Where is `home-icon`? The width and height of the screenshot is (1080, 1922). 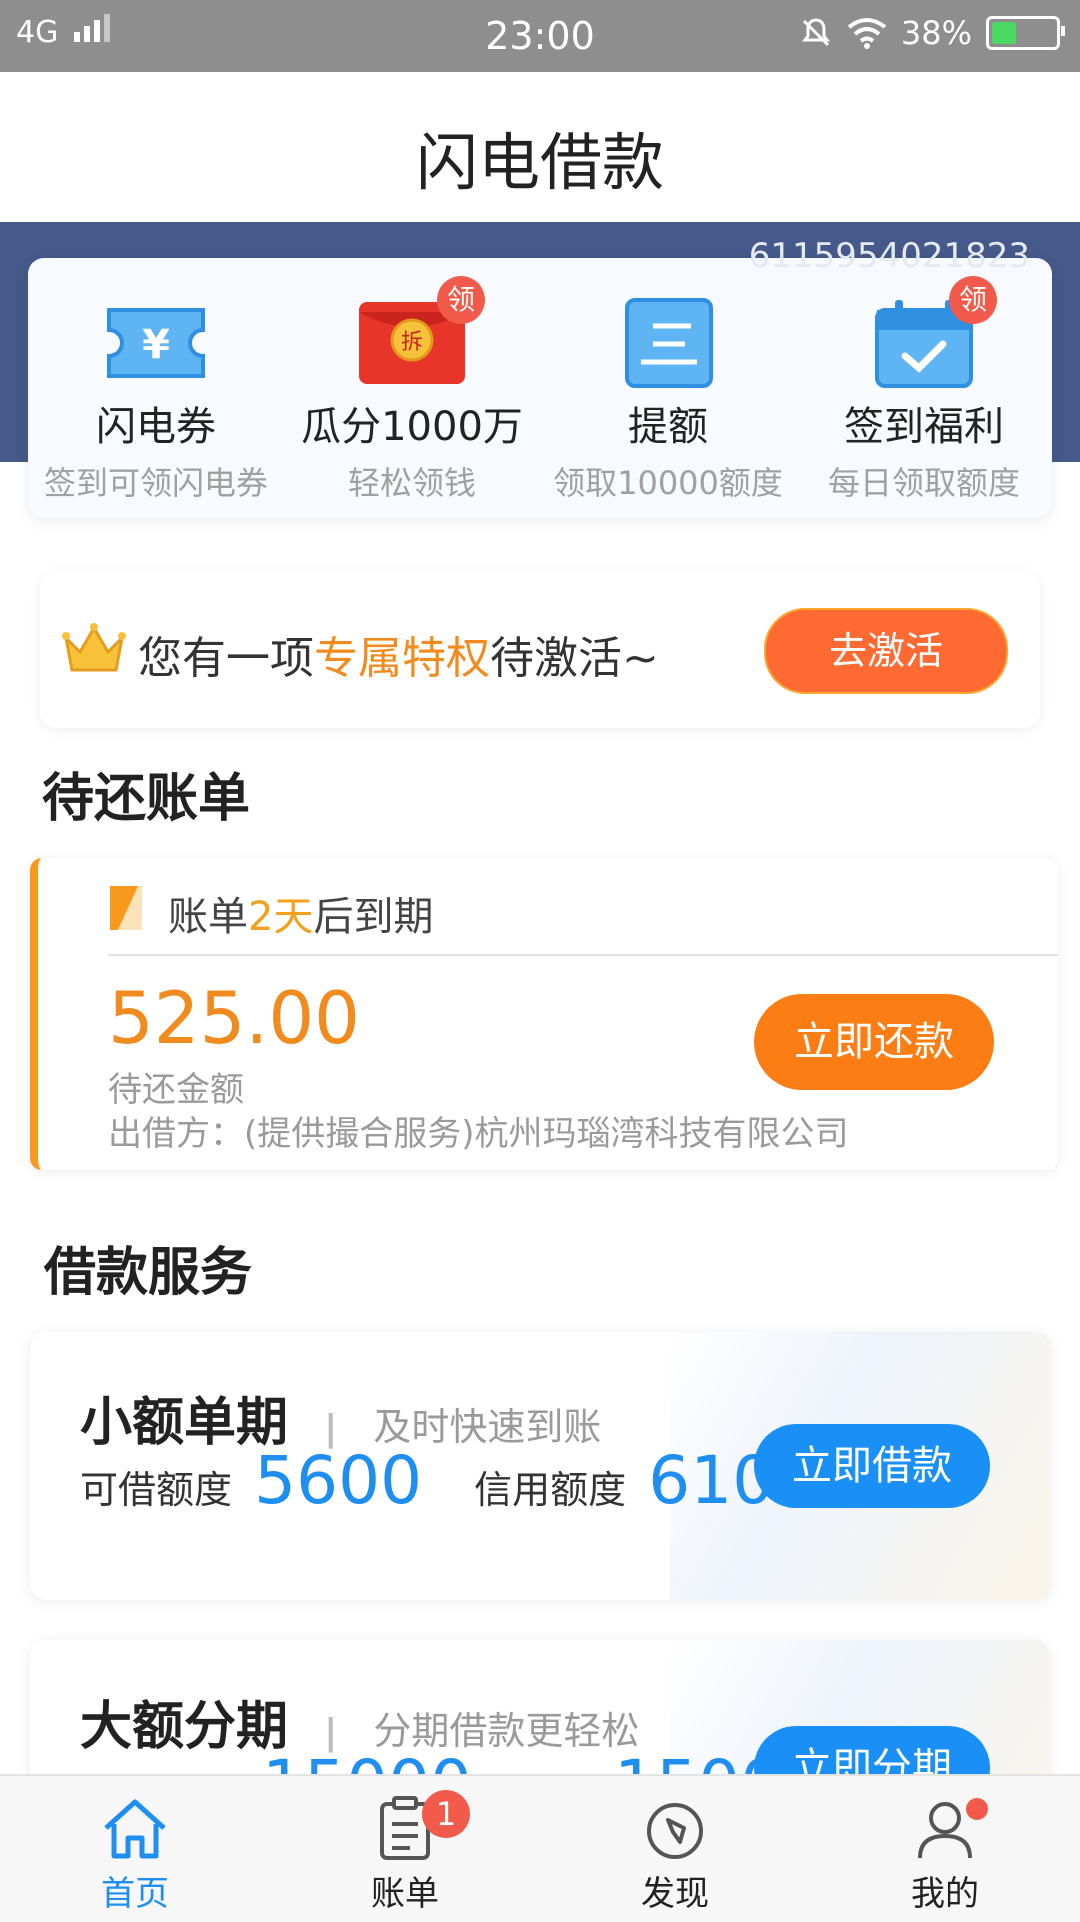
home-icon is located at coordinates (135, 1829).